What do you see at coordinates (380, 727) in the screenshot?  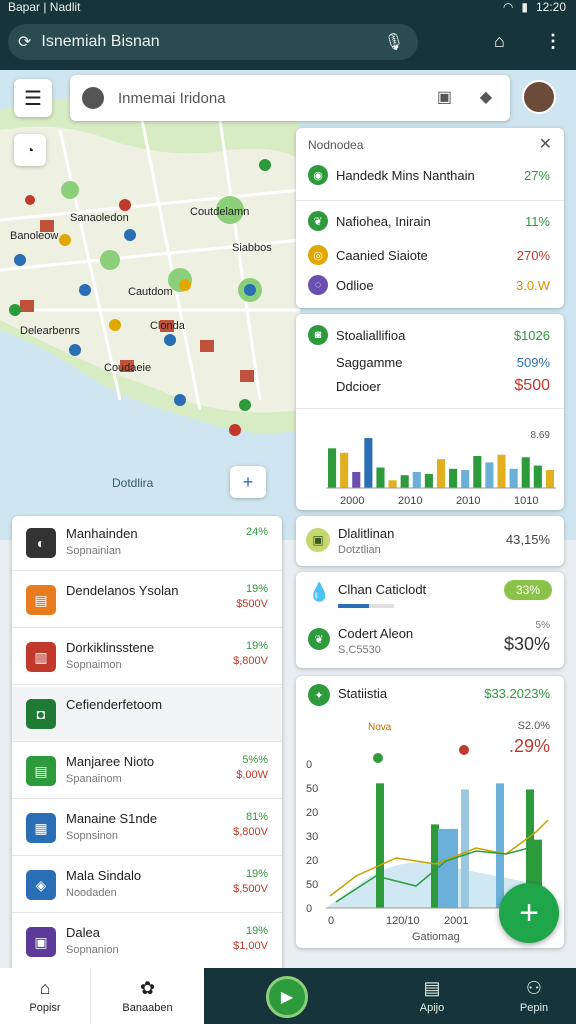 I see `legend-label: Nova` at bounding box center [380, 727].